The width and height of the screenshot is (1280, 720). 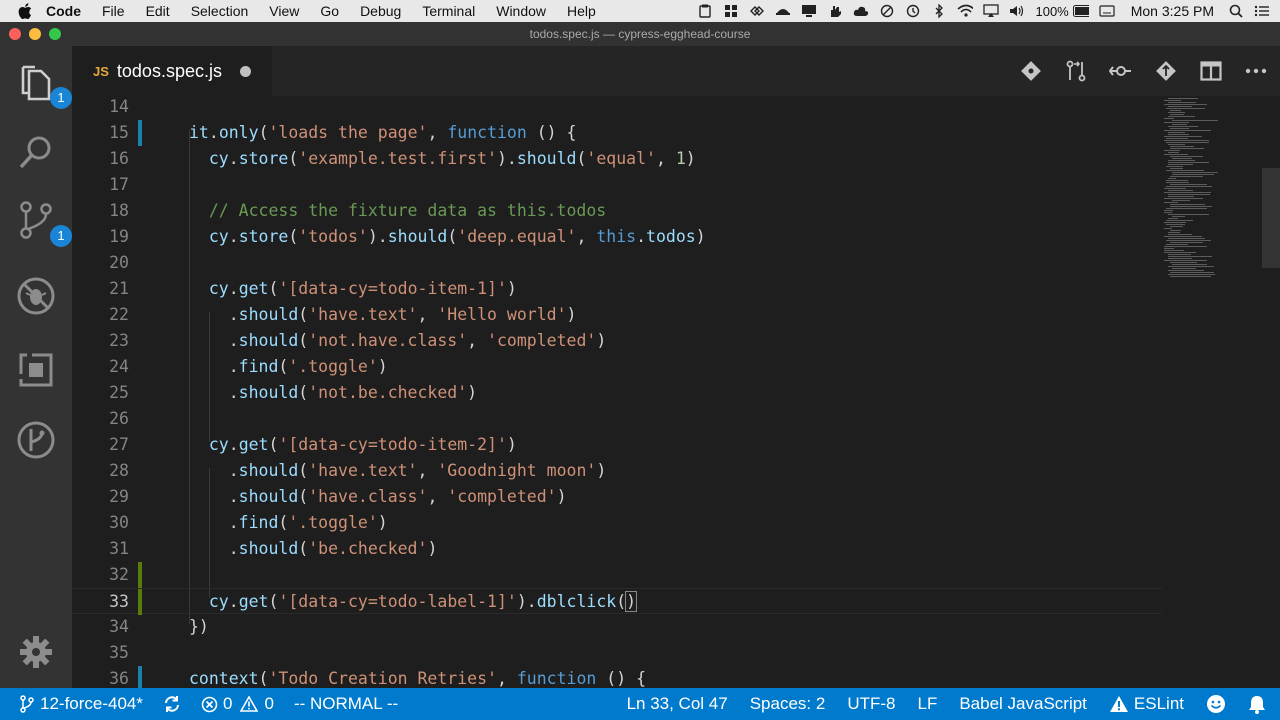 I want to click on menu-terminal: Terminal, so click(x=448, y=11).